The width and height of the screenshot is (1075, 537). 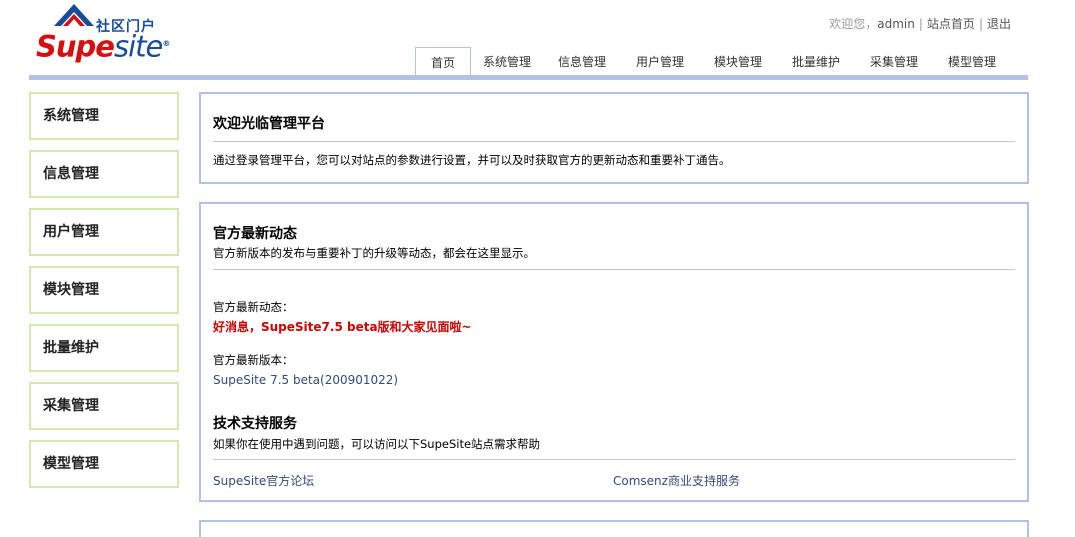 What do you see at coordinates (614, 528) in the screenshot?
I see `extra-panel` at bounding box center [614, 528].